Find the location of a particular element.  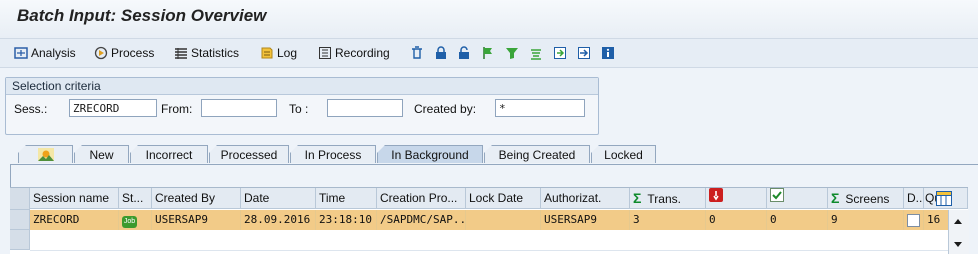

sort-button is located at coordinates (536, 53).